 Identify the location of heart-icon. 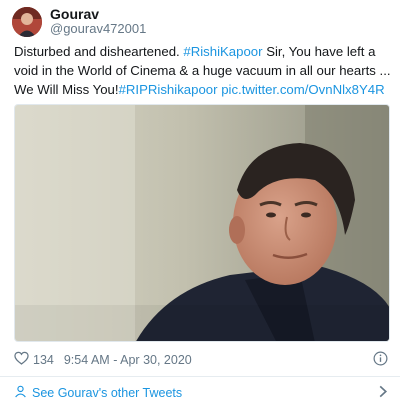
(21, 359).